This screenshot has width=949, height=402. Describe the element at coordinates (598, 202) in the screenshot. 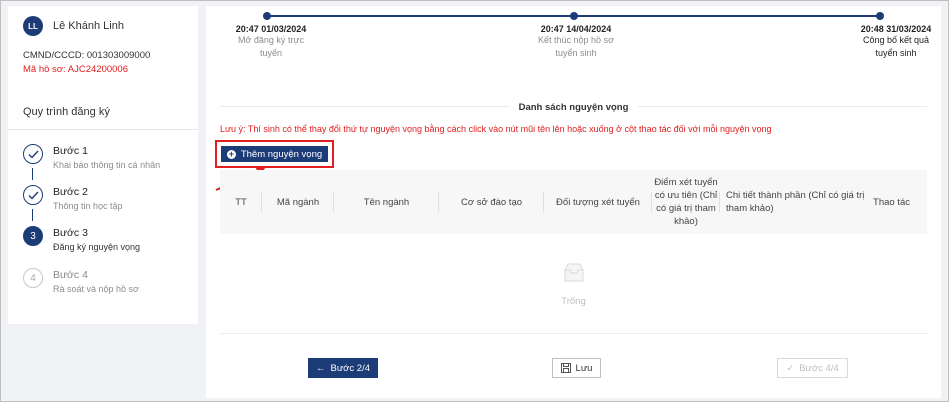

I see `col-doi-tuong: Đối tượng xét tuyển` at that location.